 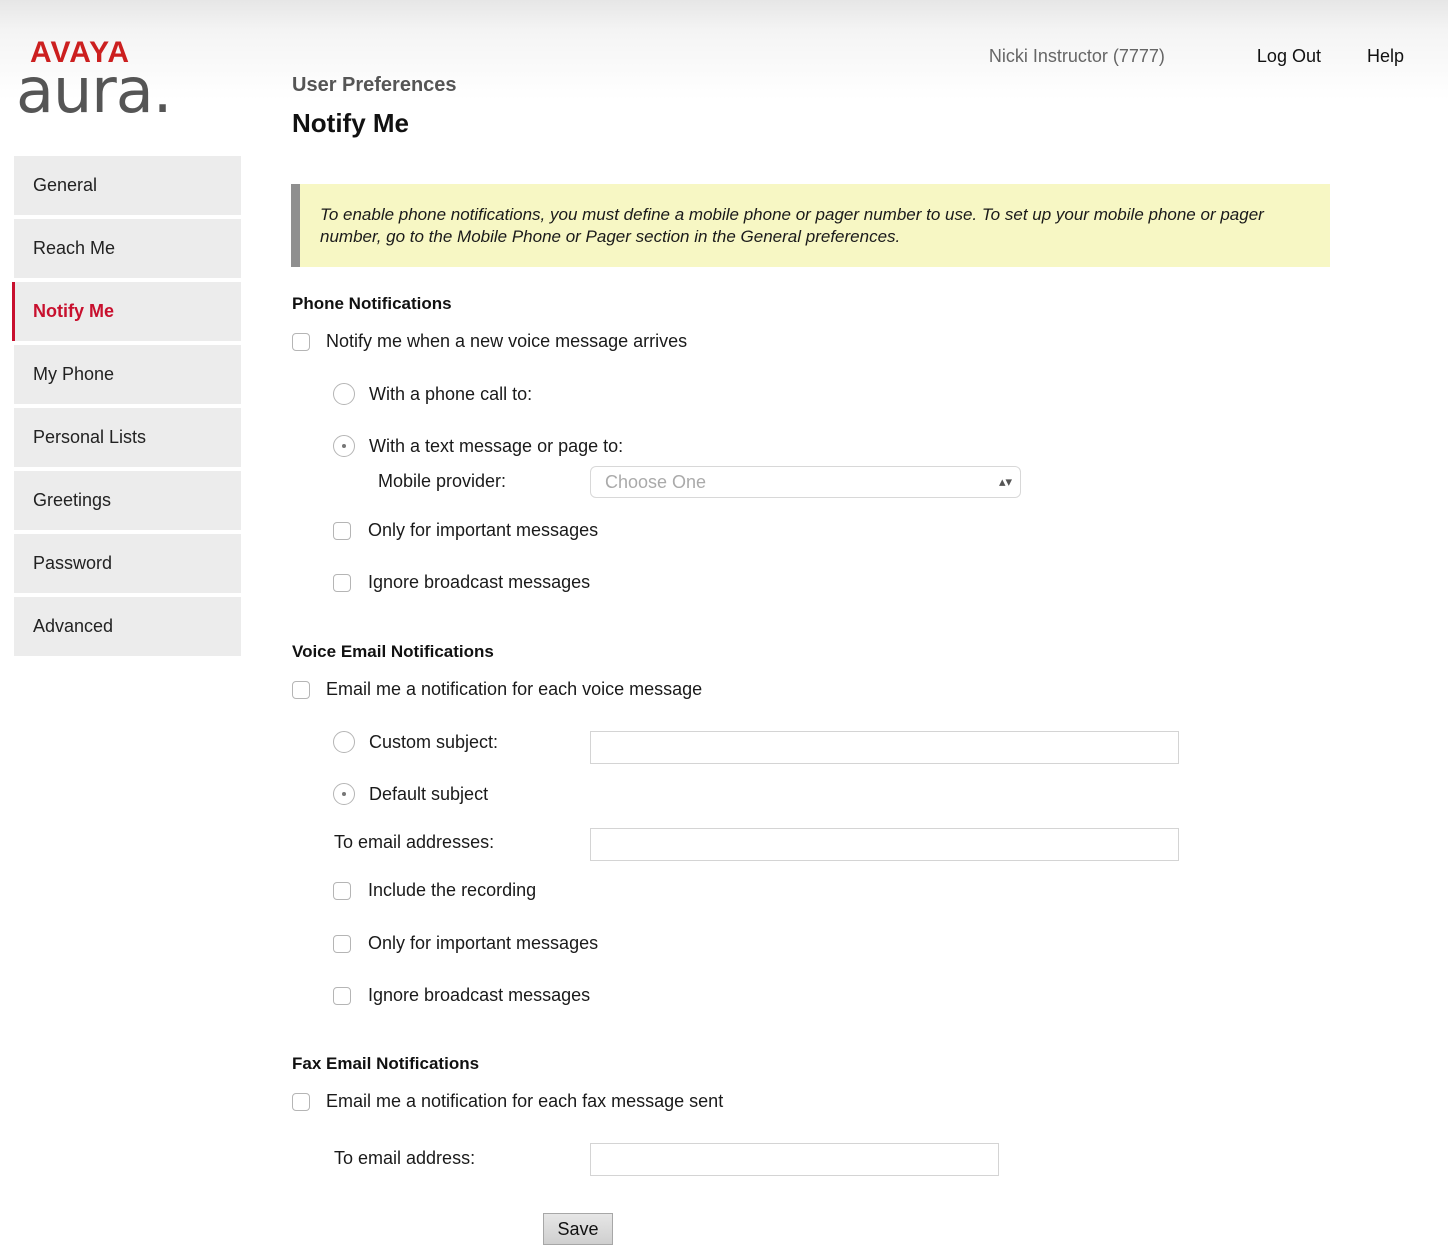 I want to click on fax-to-email-input, so click(x=794, y=1159).